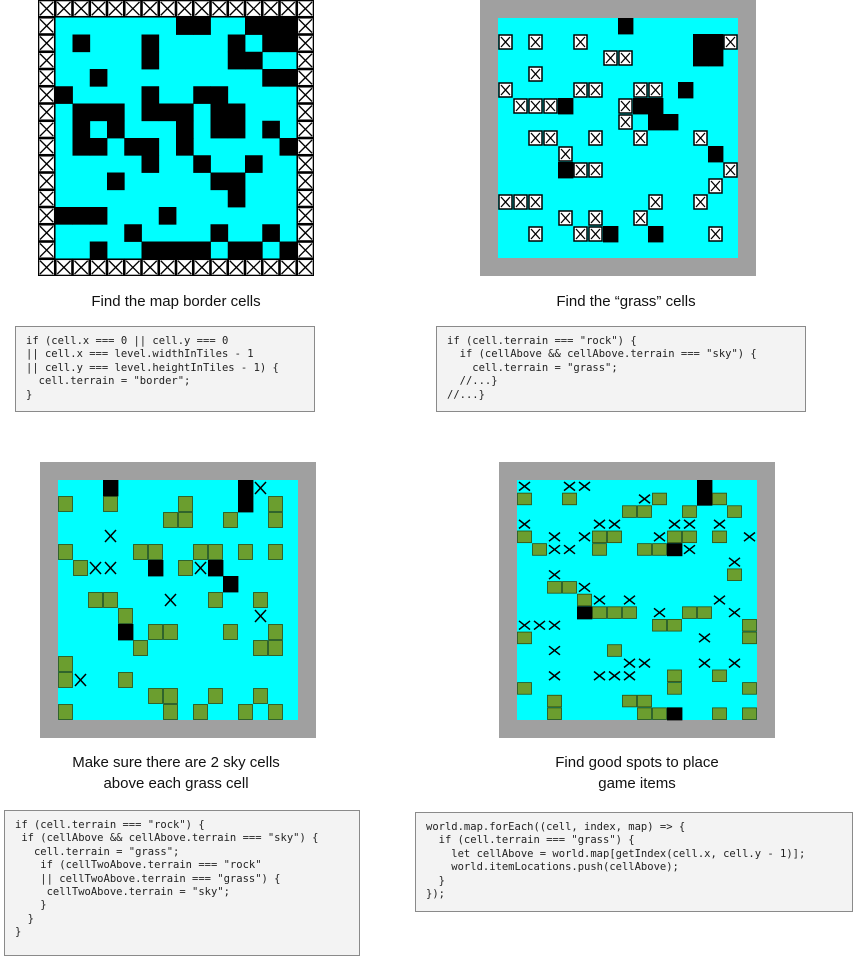  I want to click on map-grid-border, so click(176, 138).